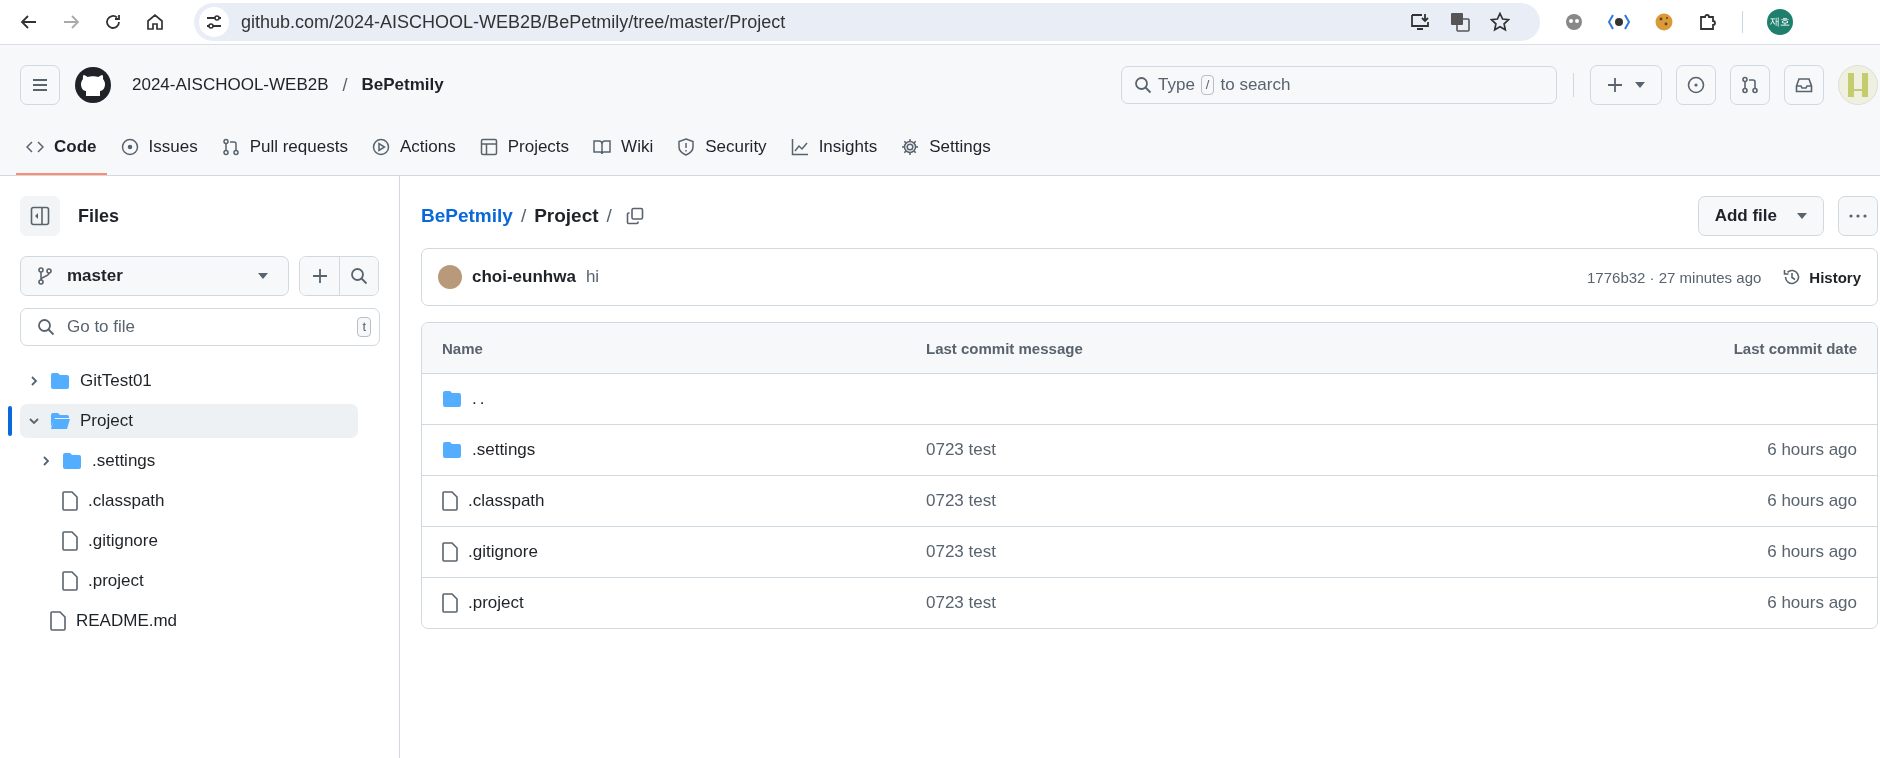 The image size is (1880, 758). Describe the element at coordinates (834, 150) in the screenshot. I see `nav-tab: Insights` at that location.